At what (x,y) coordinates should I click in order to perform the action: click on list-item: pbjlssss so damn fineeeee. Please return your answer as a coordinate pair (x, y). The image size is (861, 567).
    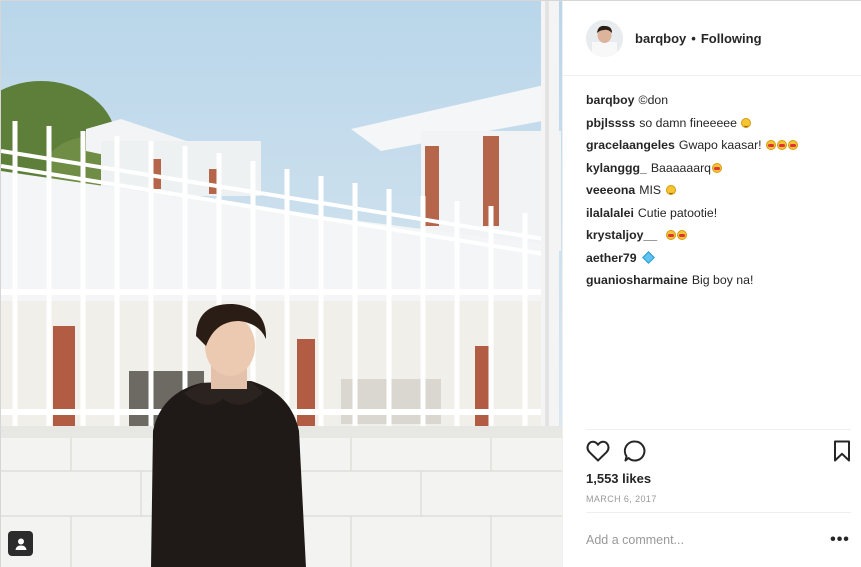
    Looking at the image, I should click on (718, 123).